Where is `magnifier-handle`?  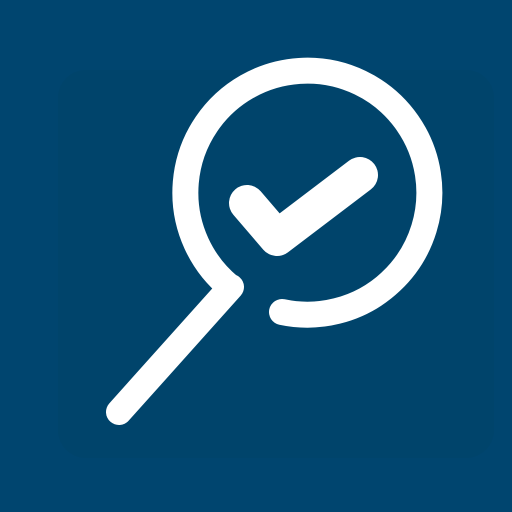 magnifier-handle is located at coordinates (175, 349).